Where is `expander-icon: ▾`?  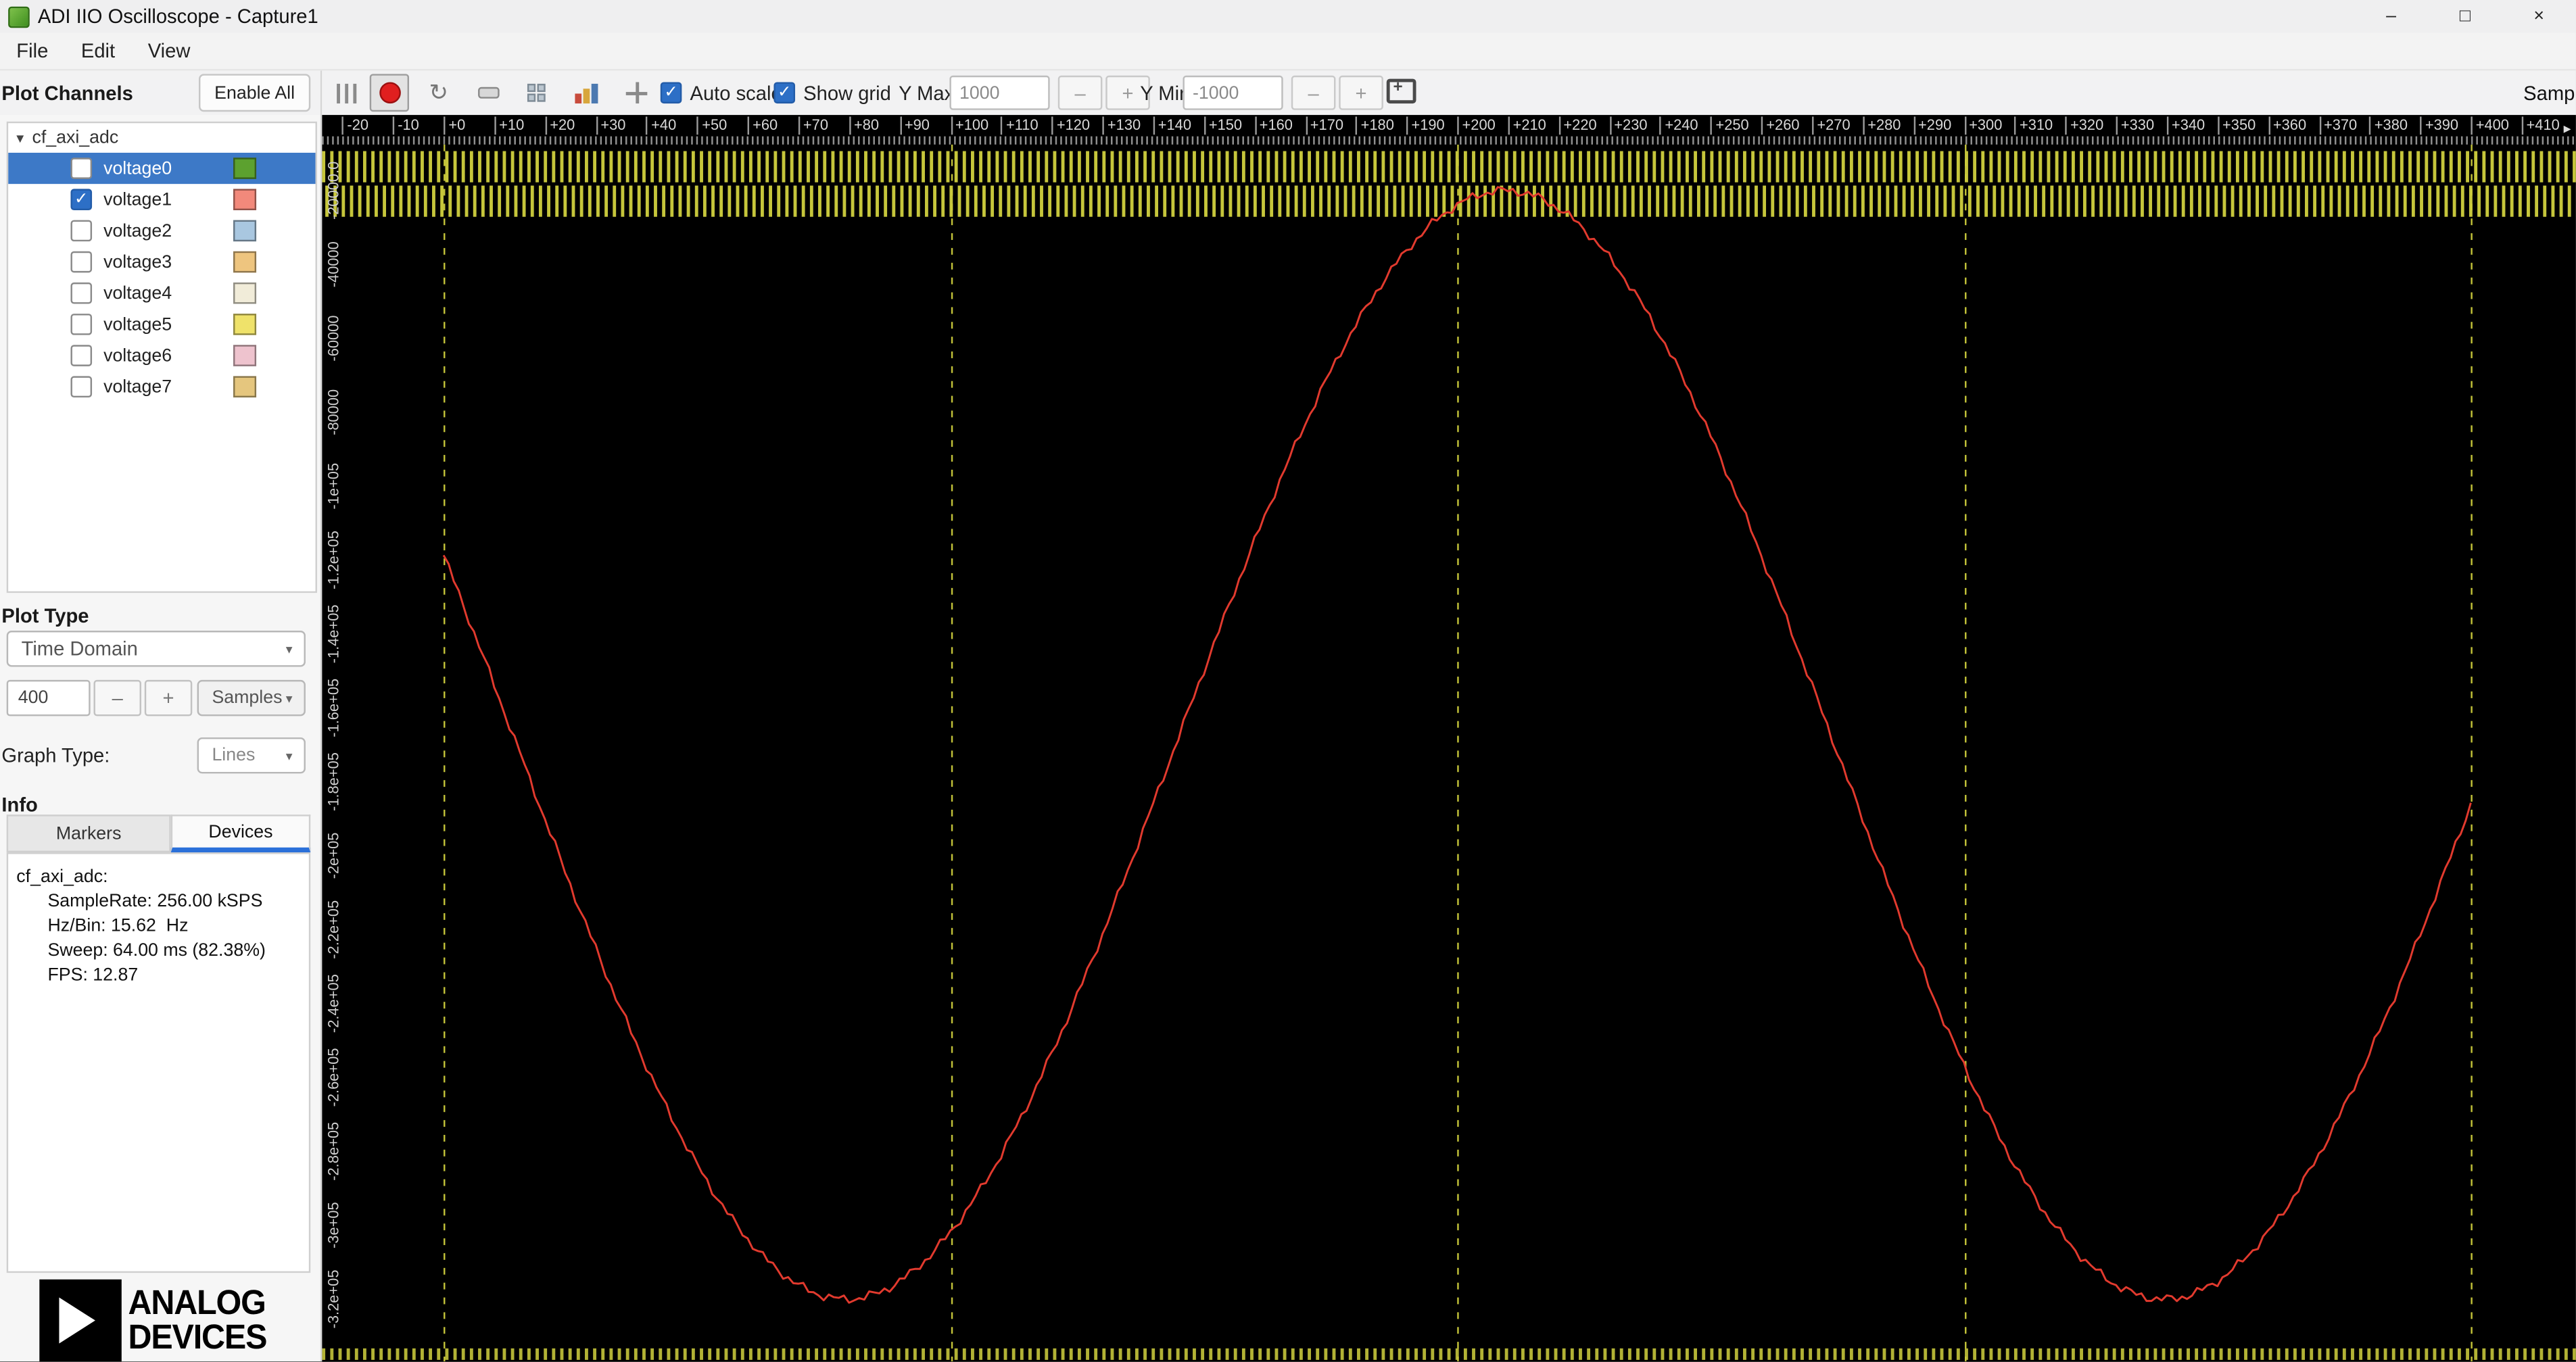
expander-icon: ▾ is located at coordinates (20, 138).